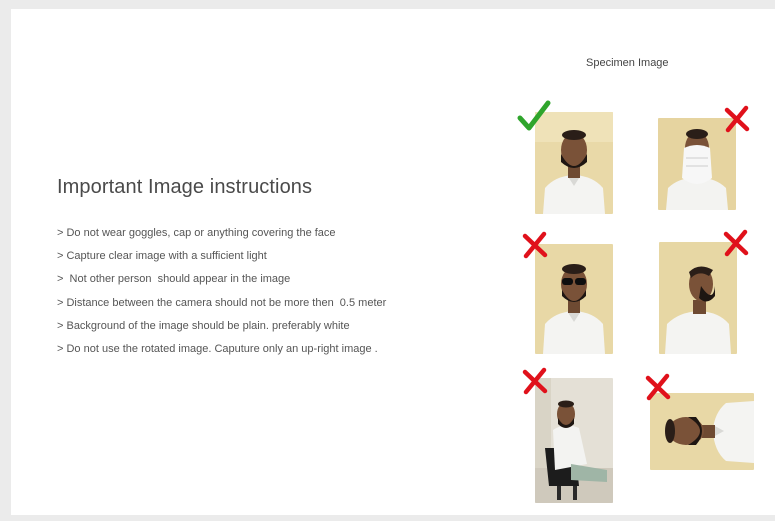  Describe the element at coordinates (698, 298) in the screenshot. I see `specimen-photo-side-profile` at that location.